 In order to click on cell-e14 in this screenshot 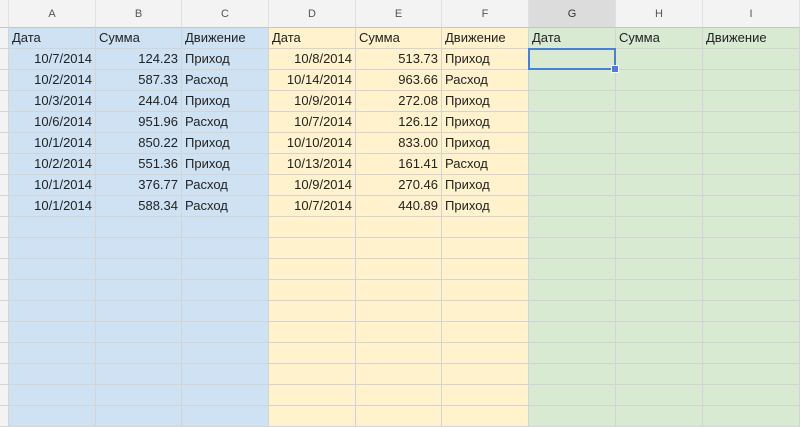, I will do `click(399, 311)`.